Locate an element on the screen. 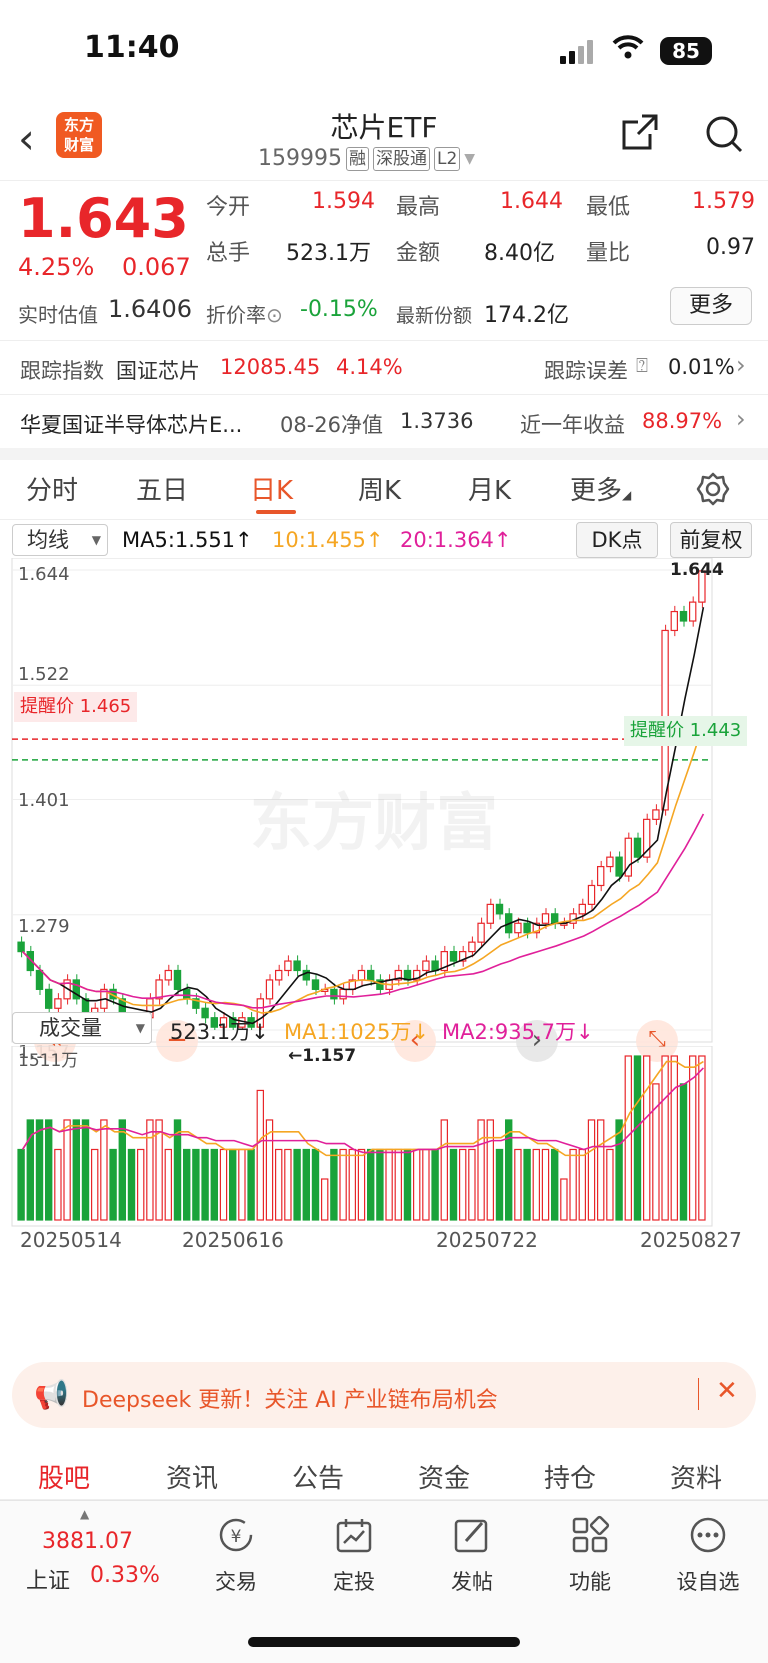  tab-funds: 资金 is located at coordinates (444, 1476).